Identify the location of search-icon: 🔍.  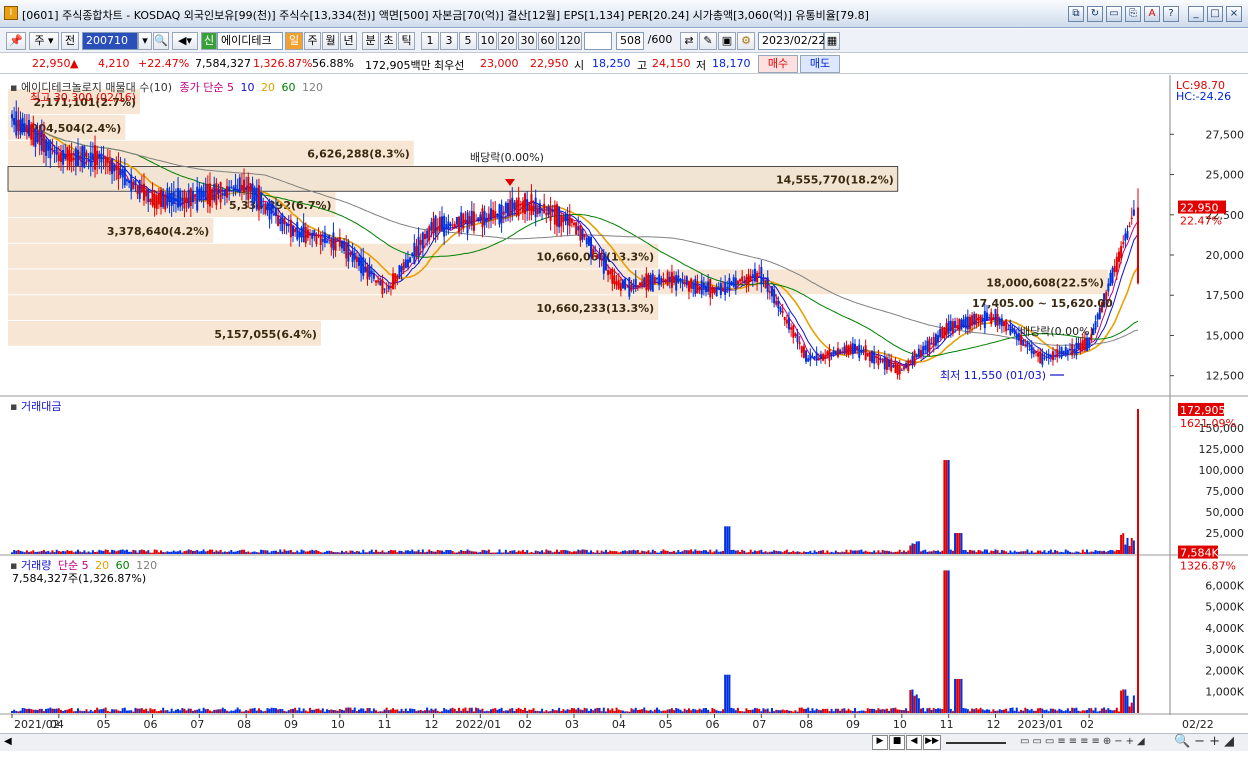
(161, 41).